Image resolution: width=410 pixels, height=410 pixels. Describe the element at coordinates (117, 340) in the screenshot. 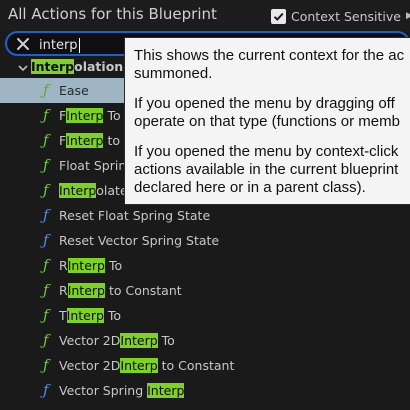

I see `action-label: Vector 2DInterp To` at that location.